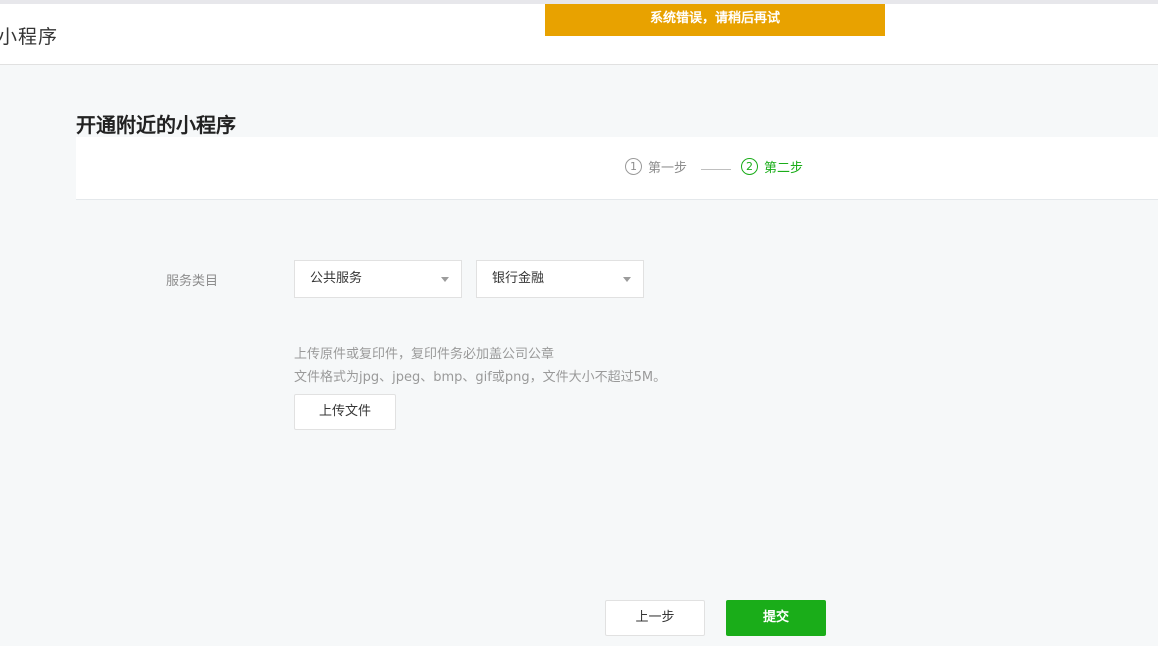 The image size is (1158, 646). Describe the element at coordinates (156, 125) in the screenshot. I see `page-title: 开通附近的小程序` at that location.